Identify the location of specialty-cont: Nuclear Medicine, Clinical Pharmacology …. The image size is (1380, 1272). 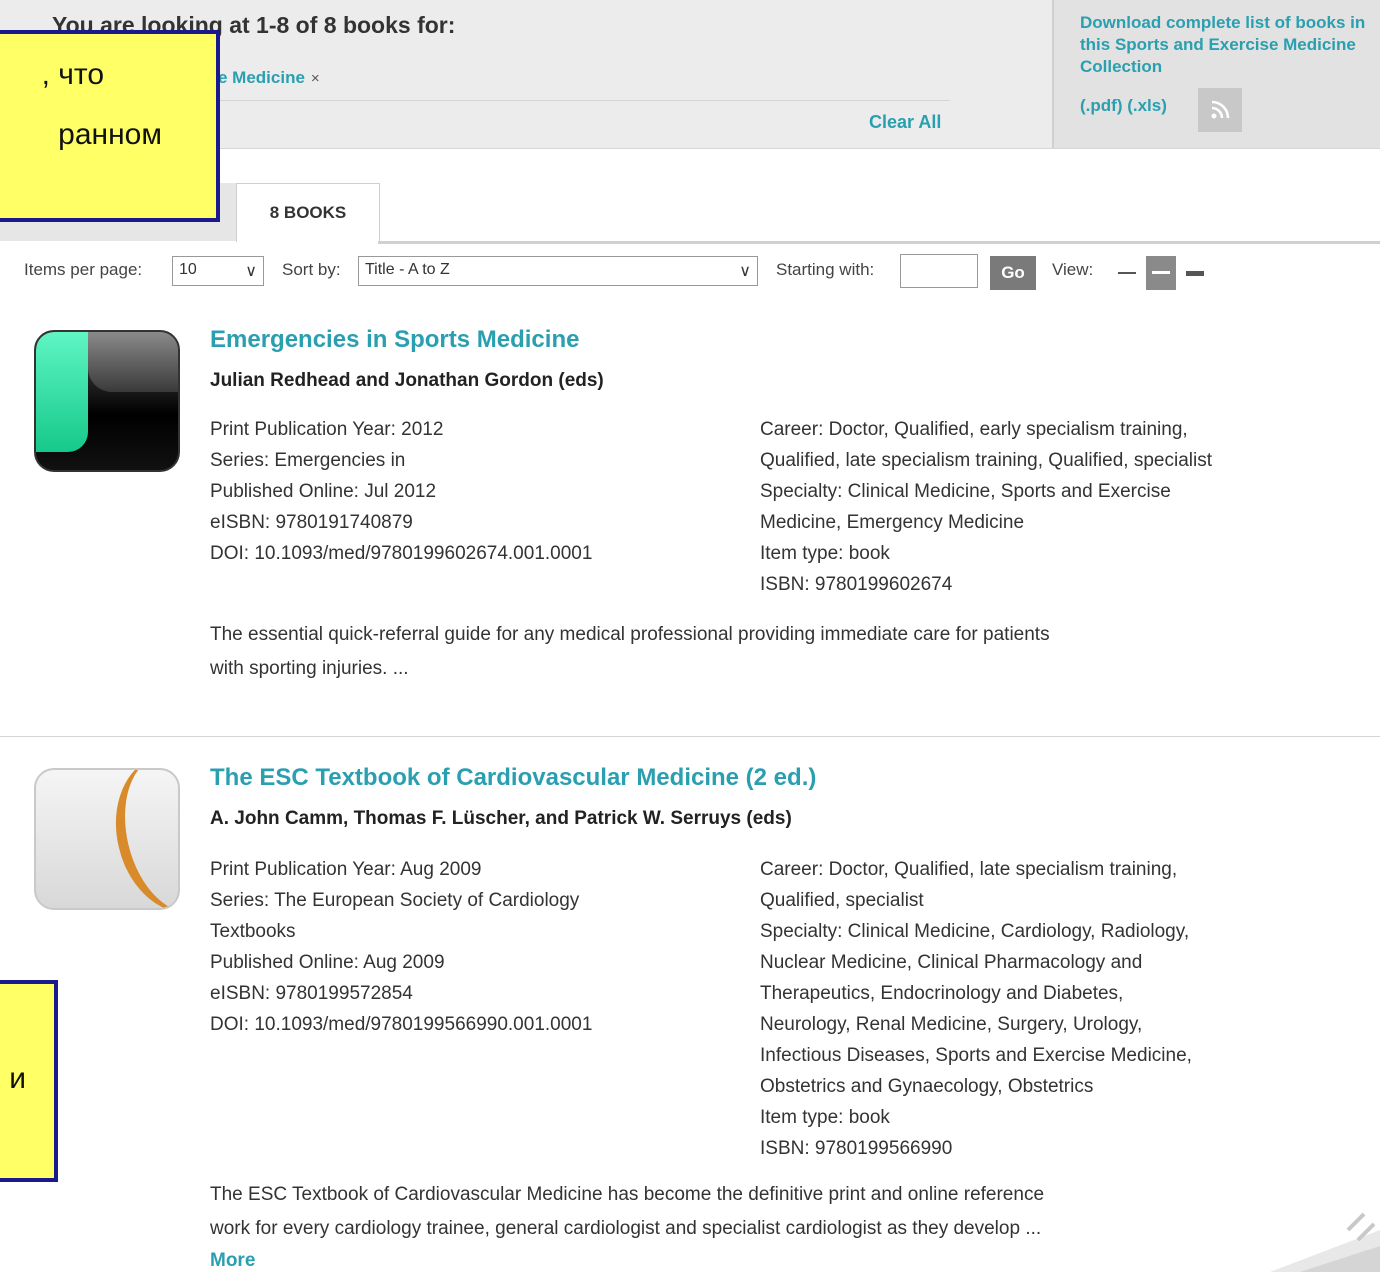
(951, 962).